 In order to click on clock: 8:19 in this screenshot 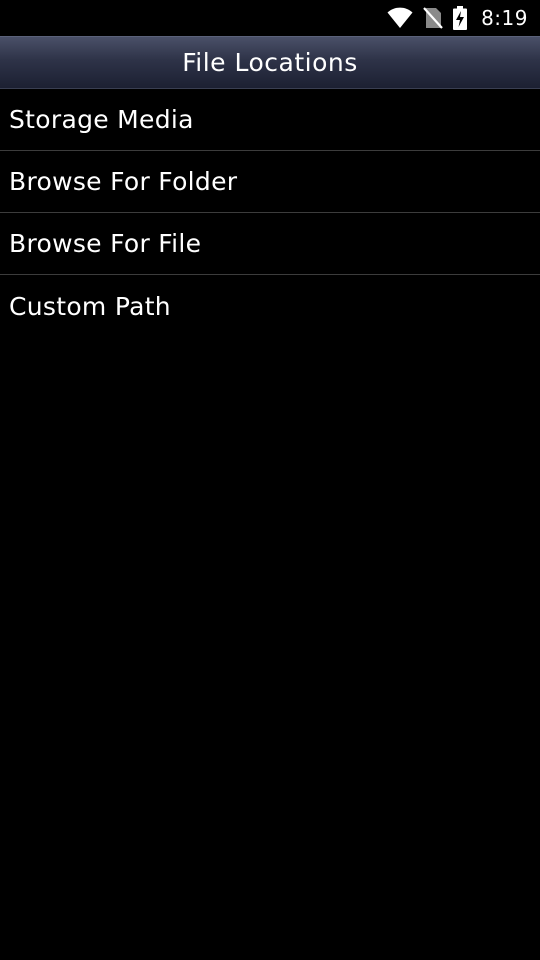, I will do `click(504, 18)`.